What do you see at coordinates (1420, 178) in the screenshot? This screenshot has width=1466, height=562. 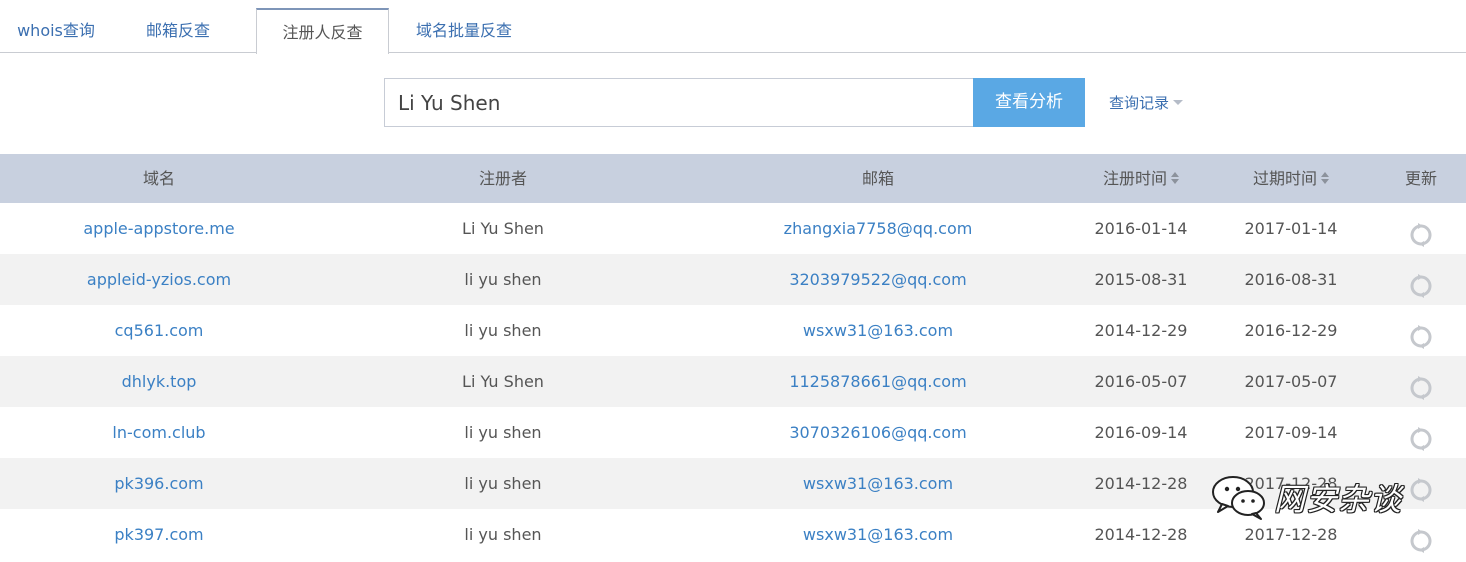 I see `header-refresh: 更新` at bounding box center [1420, 178].